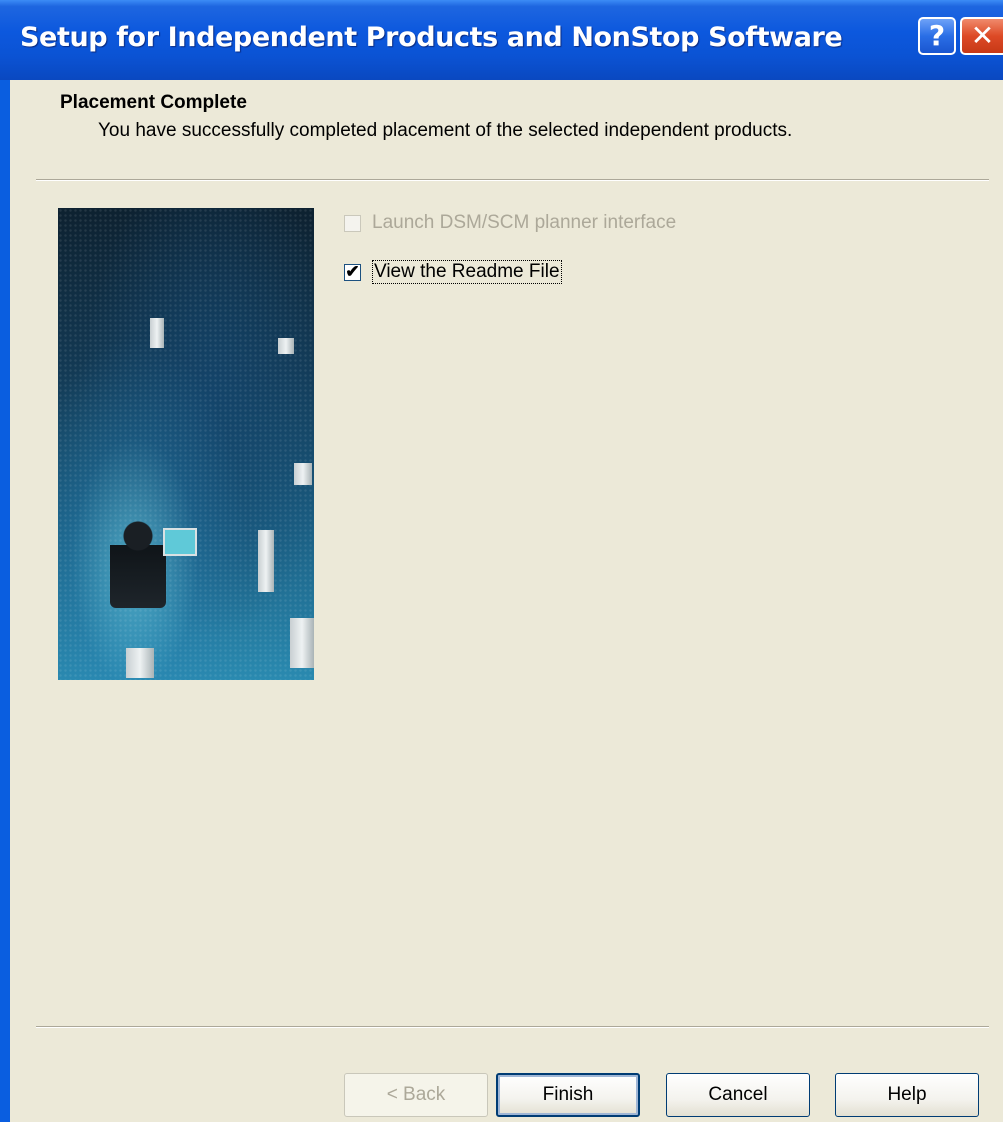 The height and width of the screenshot is (1122, 1003). What do you see at coordinates (981, 36) in the screenshot?
I see `close-icon: ✕` at bounding box center [981, 36].